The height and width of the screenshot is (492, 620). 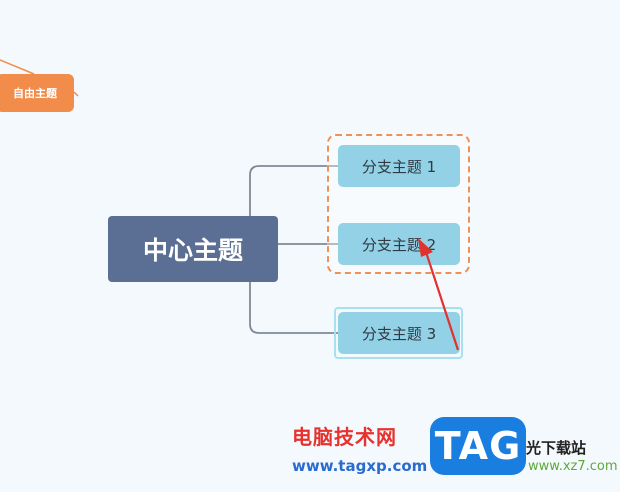 I want to click on free-topic-tail, so click(x=76, y=94).